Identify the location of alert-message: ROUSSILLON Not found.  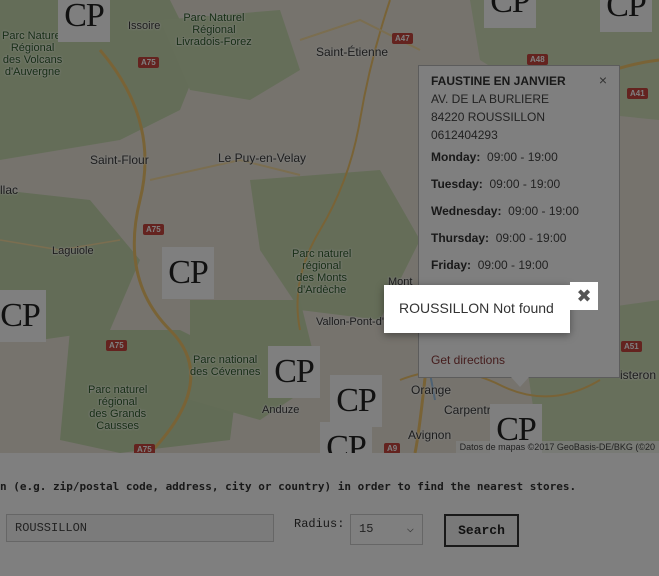
(476, 308).